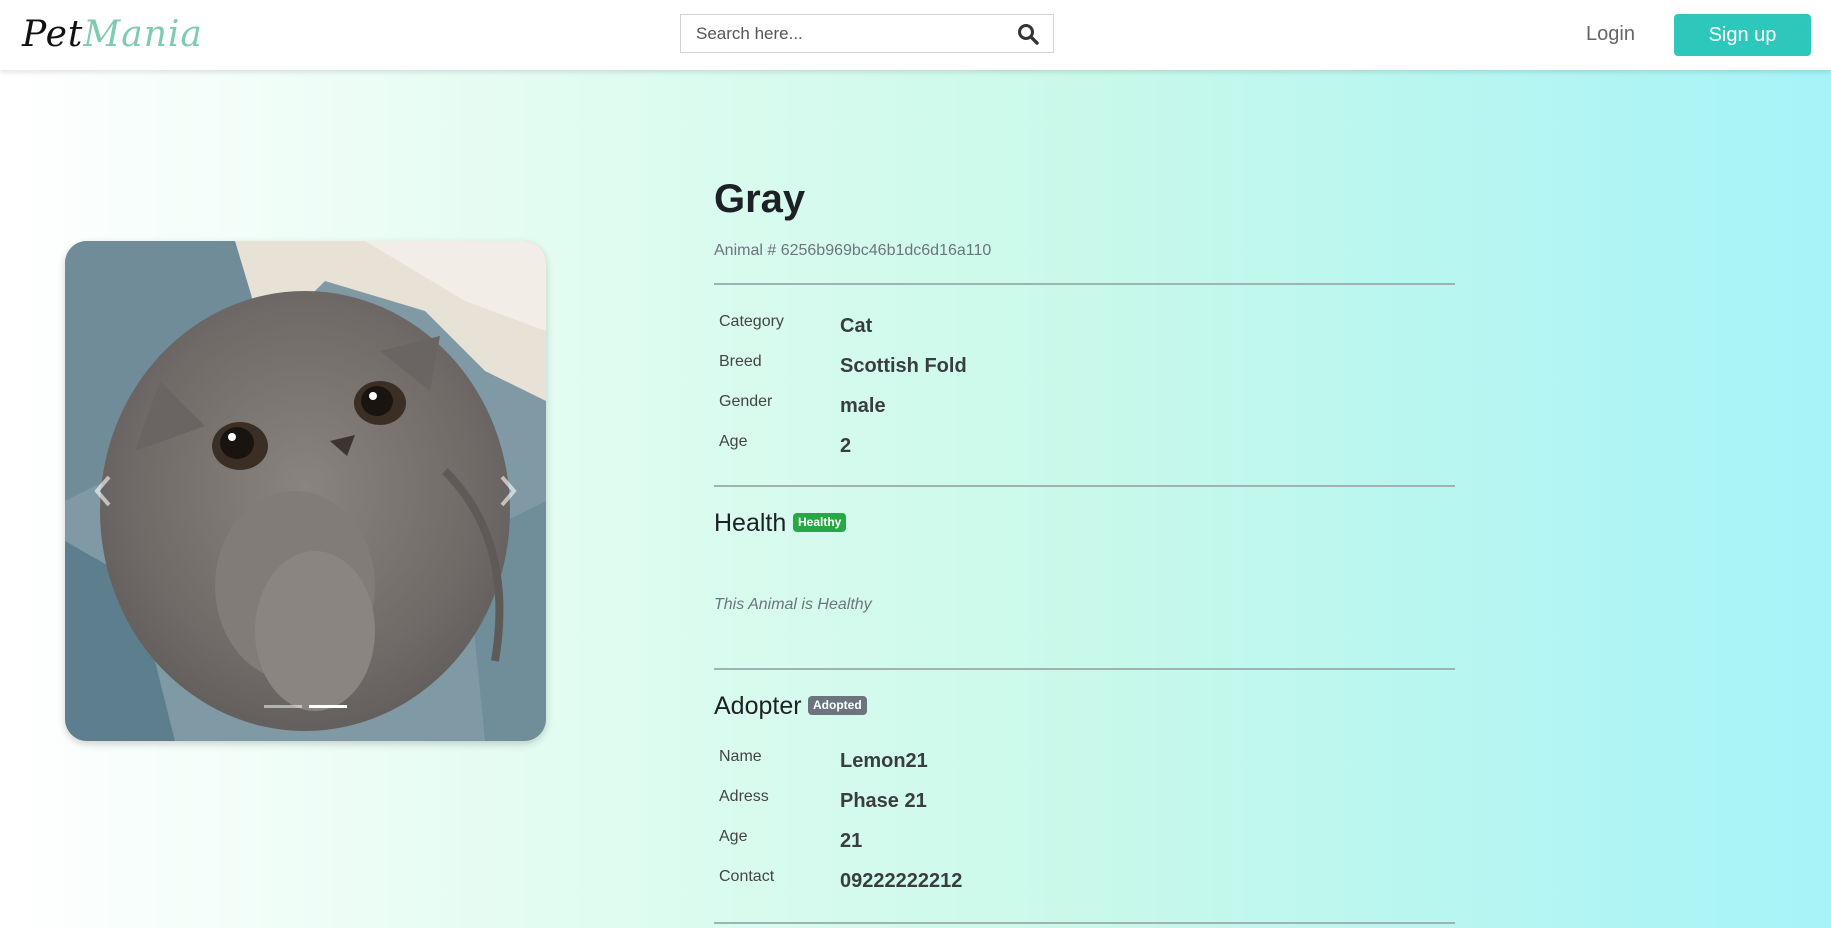 This screenshot has height=928, width=1831. I want to click on info-label: Breed, so click(740, 361).